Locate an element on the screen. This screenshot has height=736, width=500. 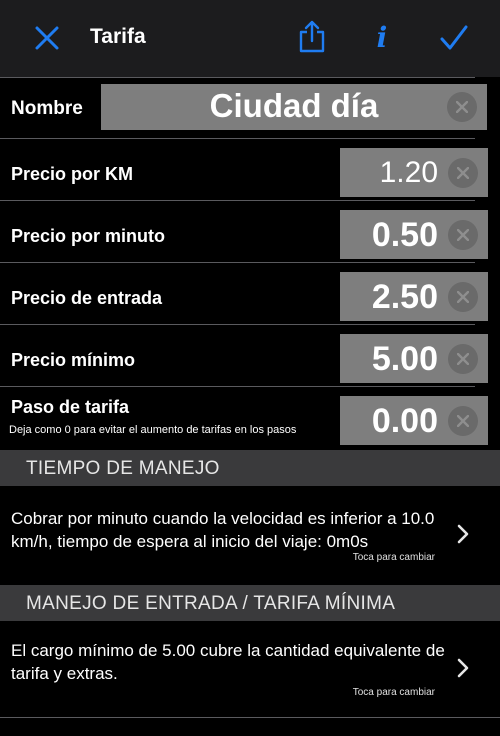
precio-minimo-field: 5.00 is located at coordinates (414, 358).